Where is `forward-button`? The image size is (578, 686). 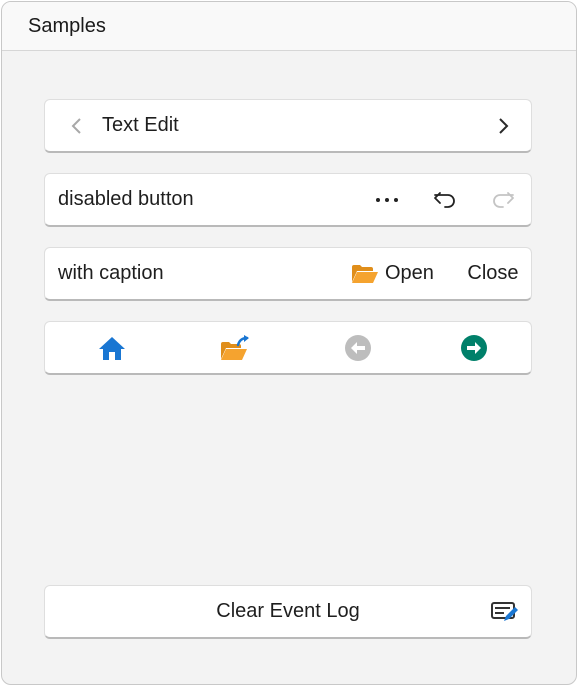
forward-button is located at coordinates (474, 347).